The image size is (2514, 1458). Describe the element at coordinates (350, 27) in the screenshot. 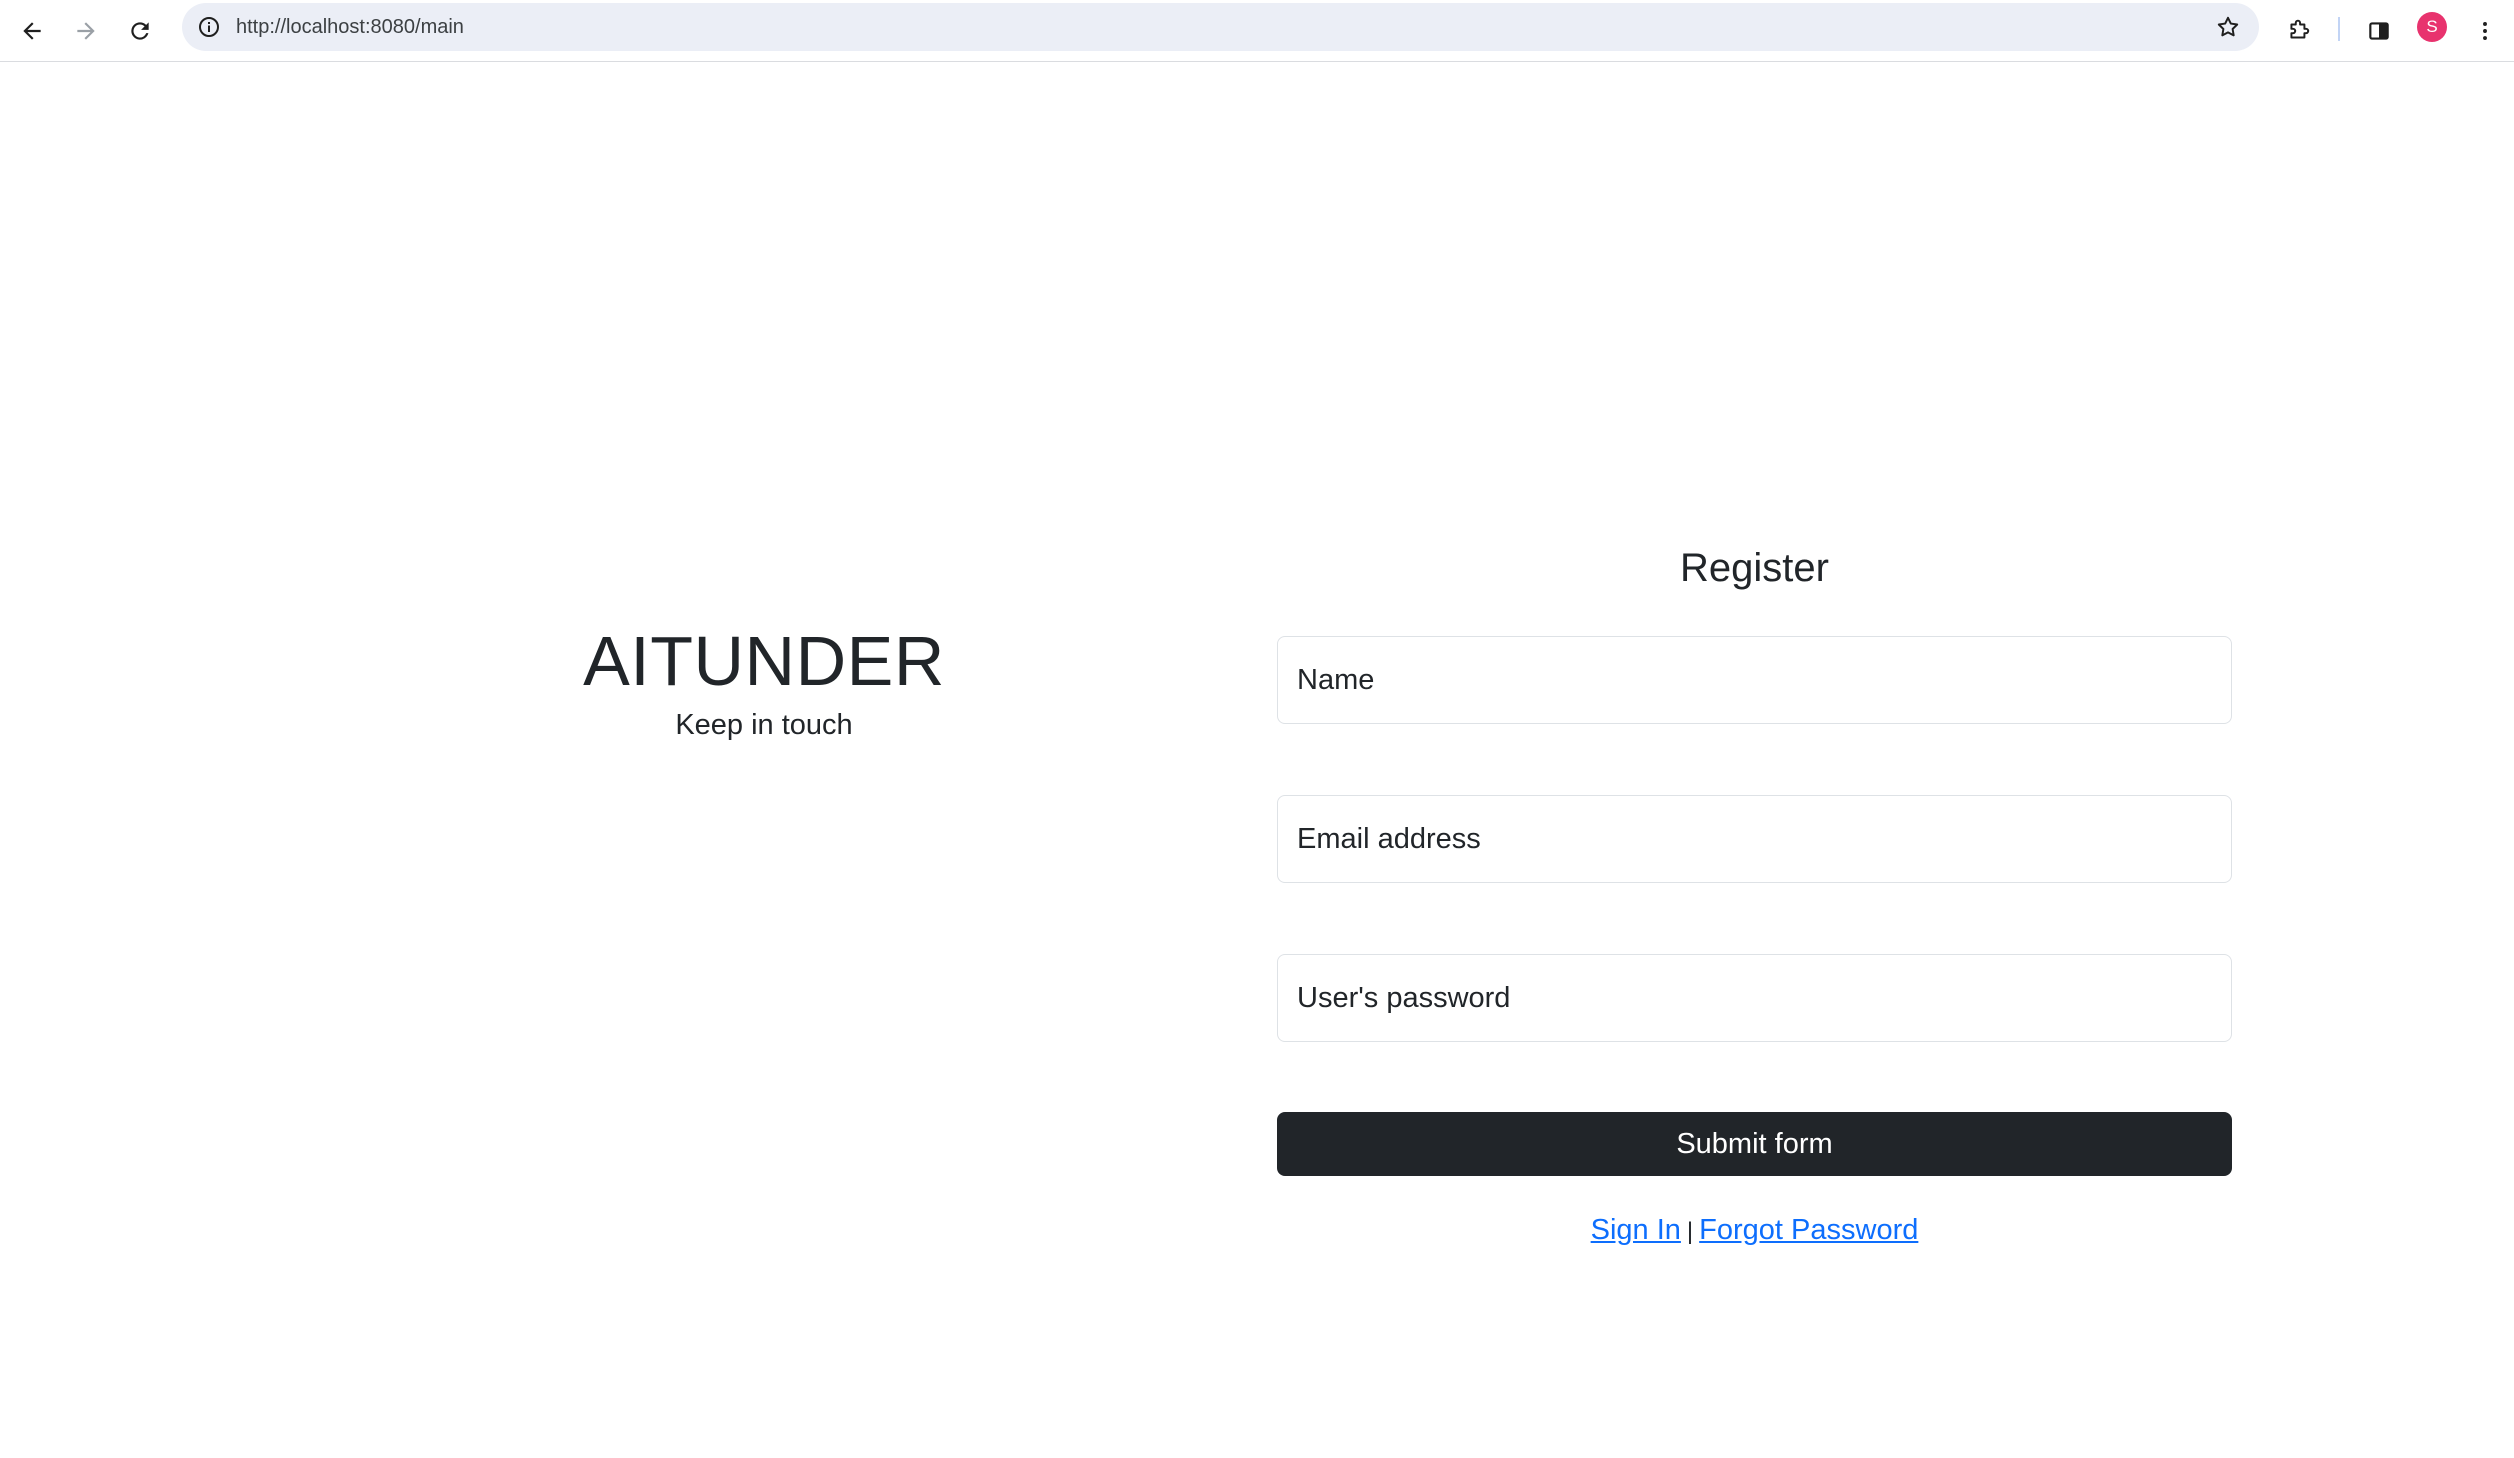

I see `url-text: http://localhost:8080/main` at that location.